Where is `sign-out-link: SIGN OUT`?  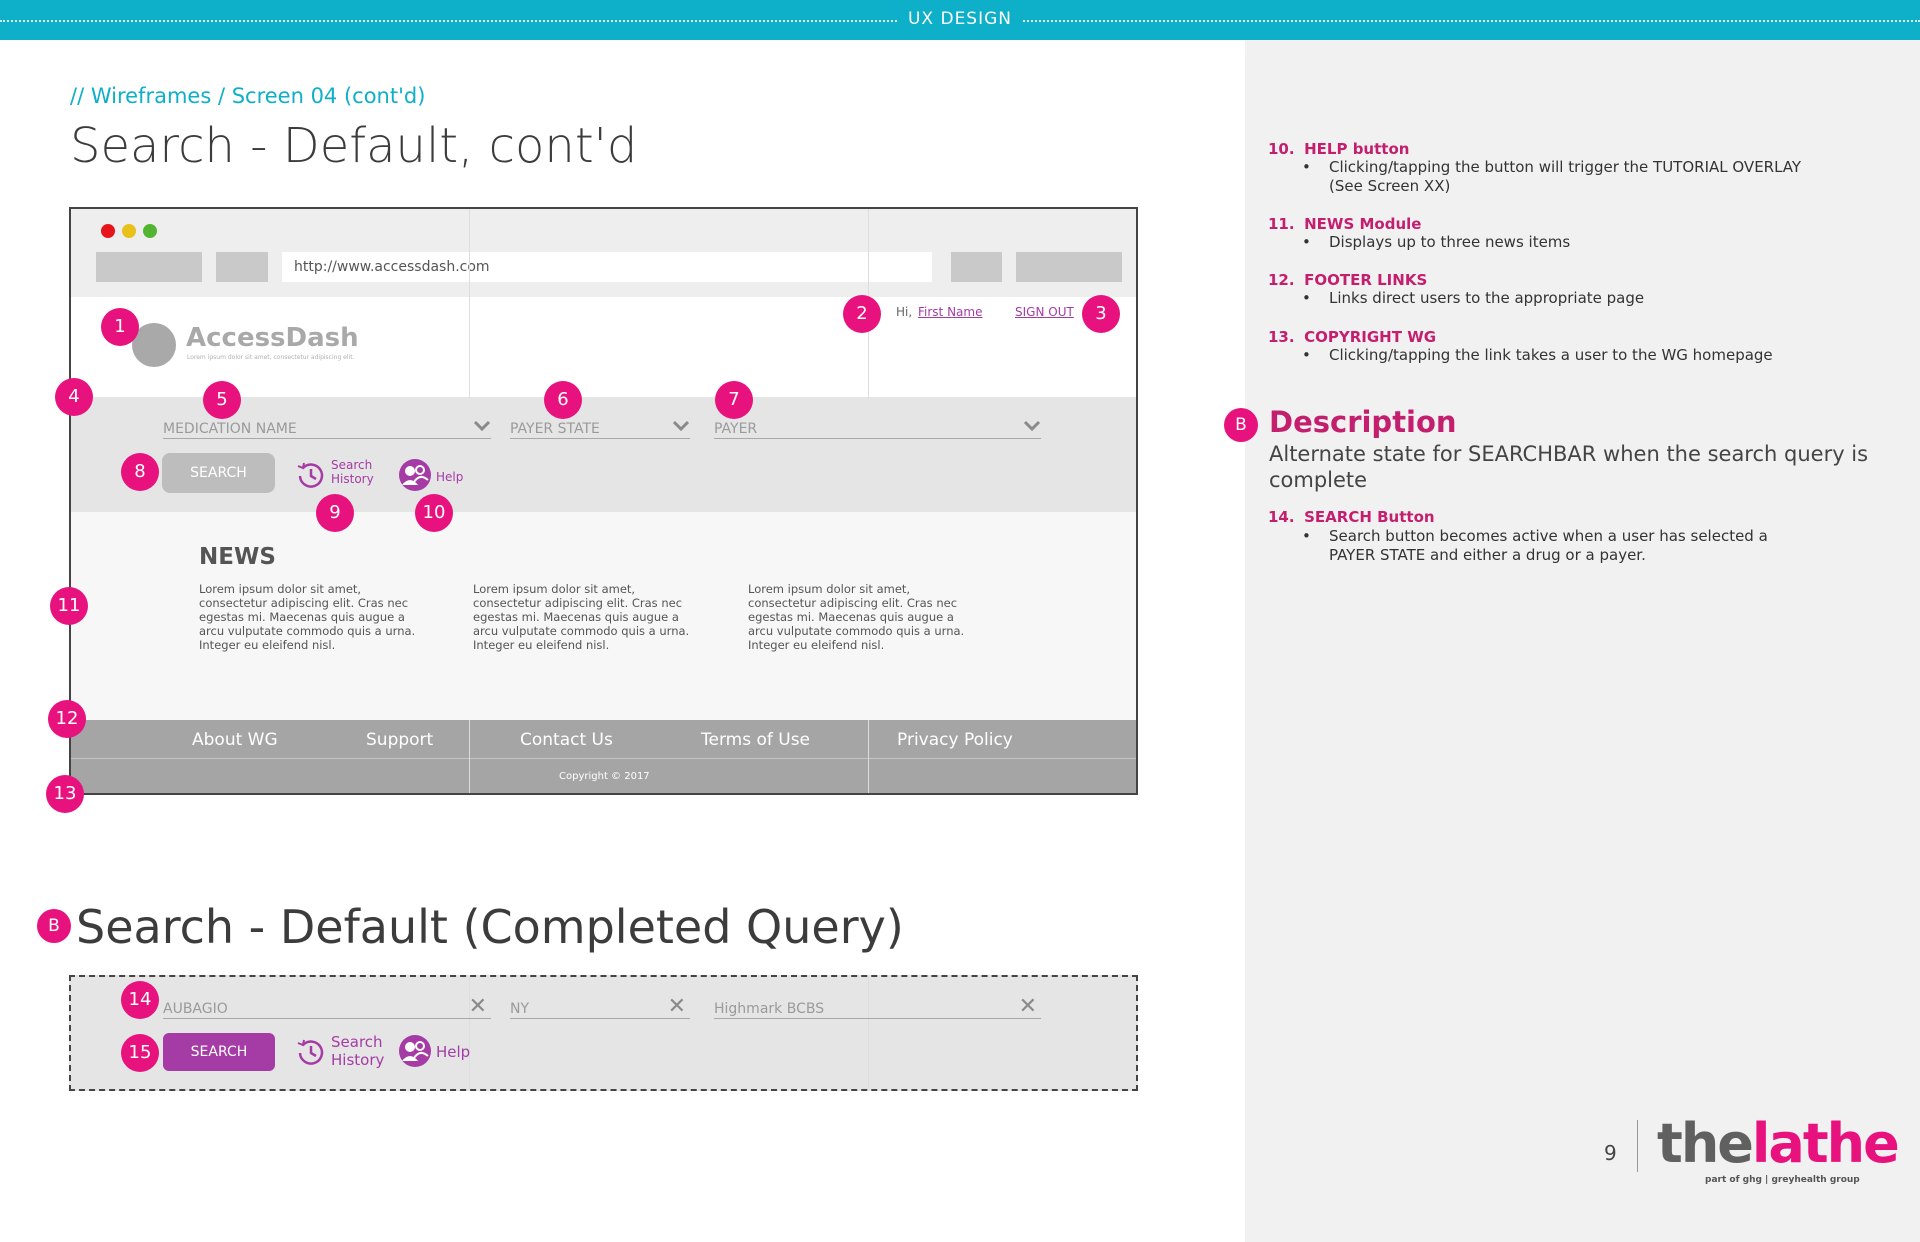
sign-out-link: SIGN OUT is located at coordinates (1044, 312).